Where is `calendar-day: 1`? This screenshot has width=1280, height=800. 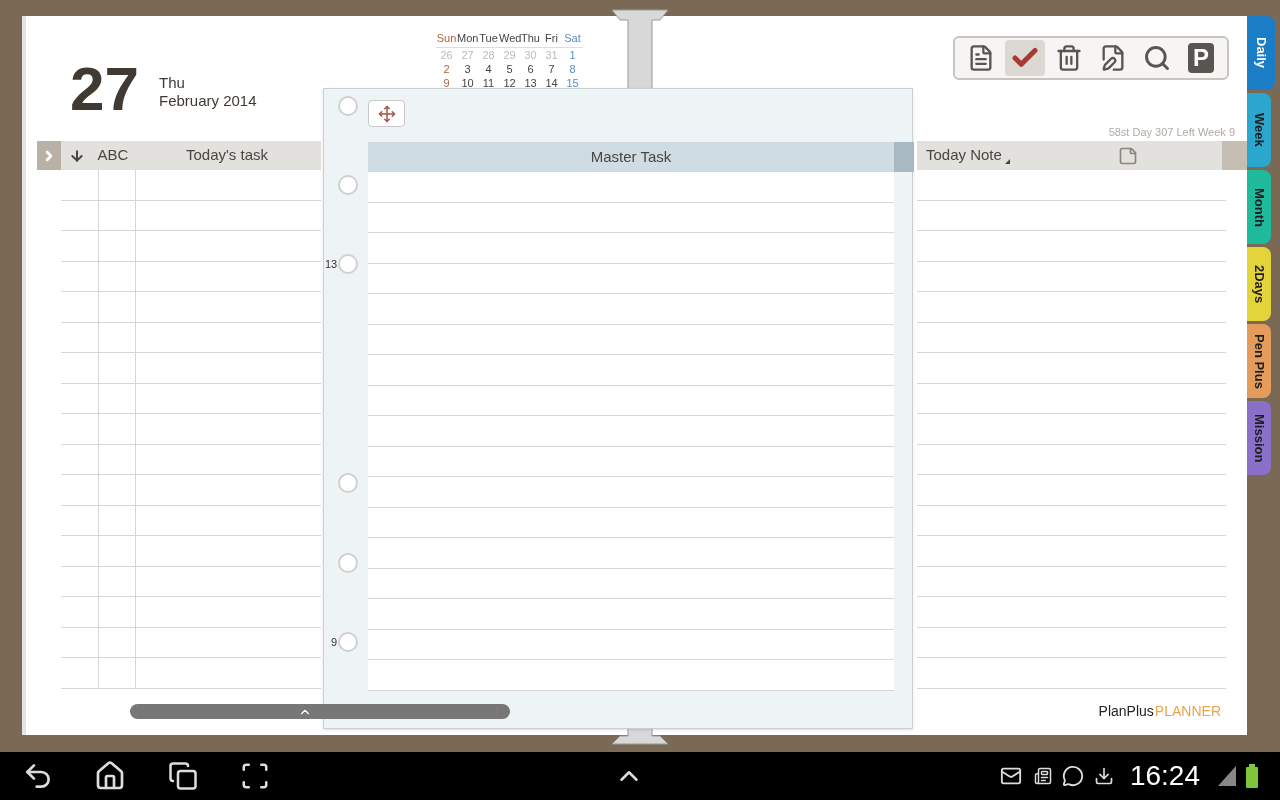 calendar-day: 1 is located at coordinates (572, 54).